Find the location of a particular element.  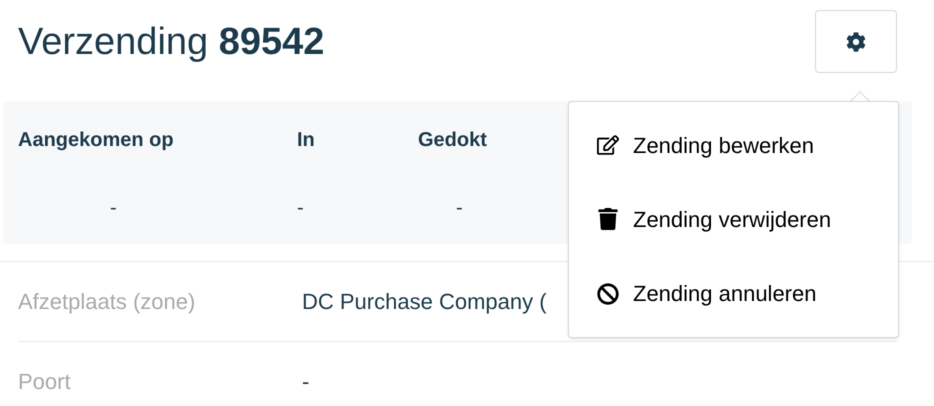

ban-icon is located at coordinates (608, 293).